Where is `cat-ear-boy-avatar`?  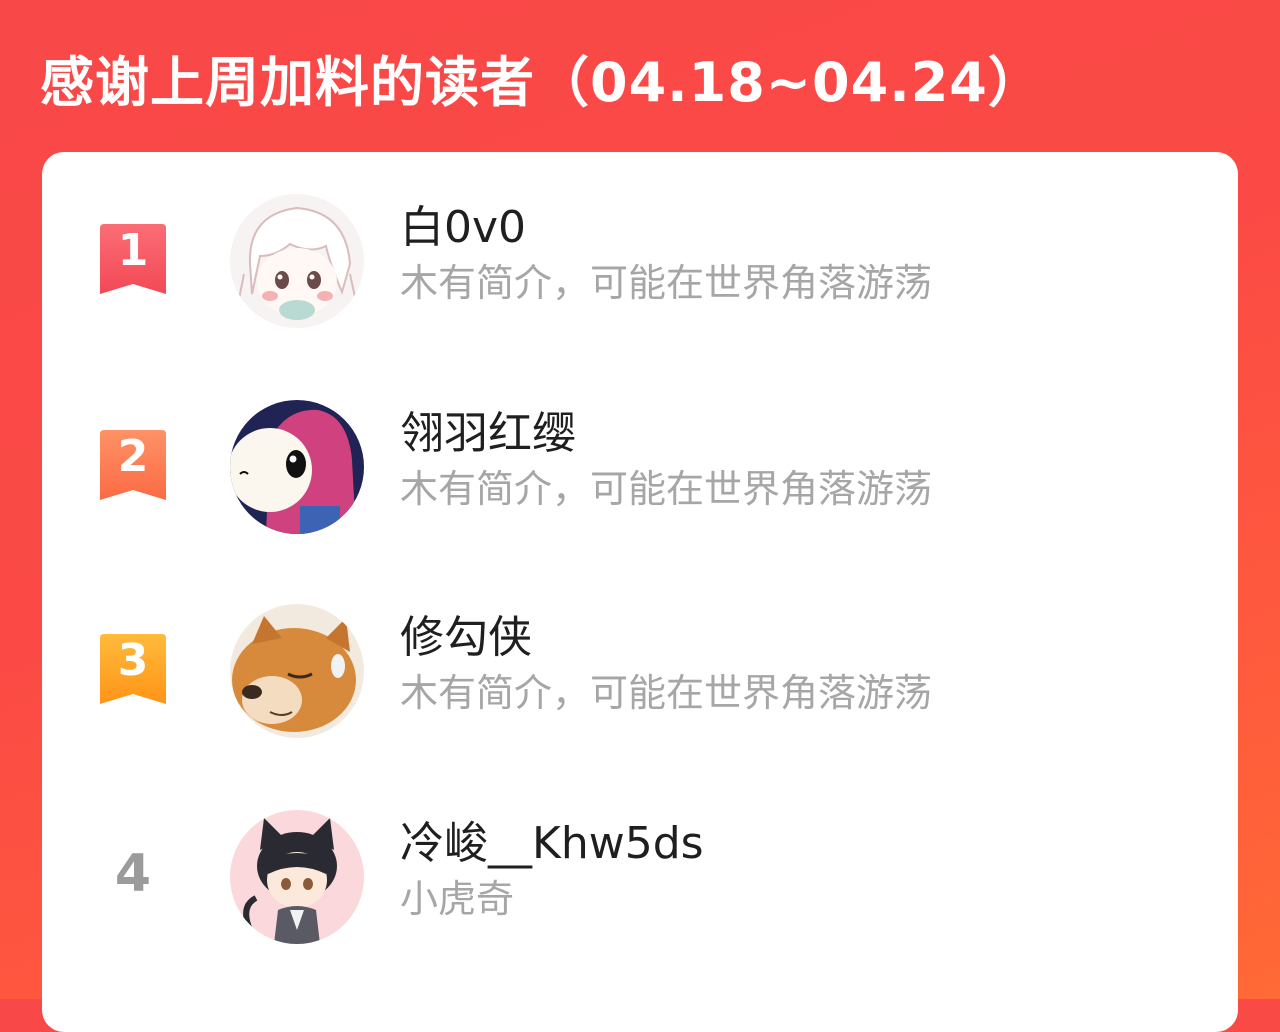
cat-ear-boy-avatar is located at coordinates (297, 877).